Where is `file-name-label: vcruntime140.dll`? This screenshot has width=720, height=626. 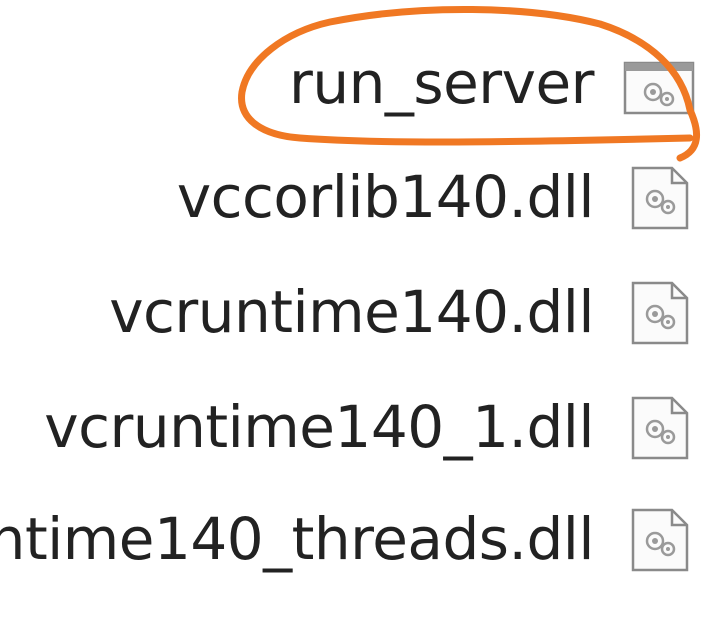
file-name-label: vcruntime140.dll is located at coordinates (351, 312).